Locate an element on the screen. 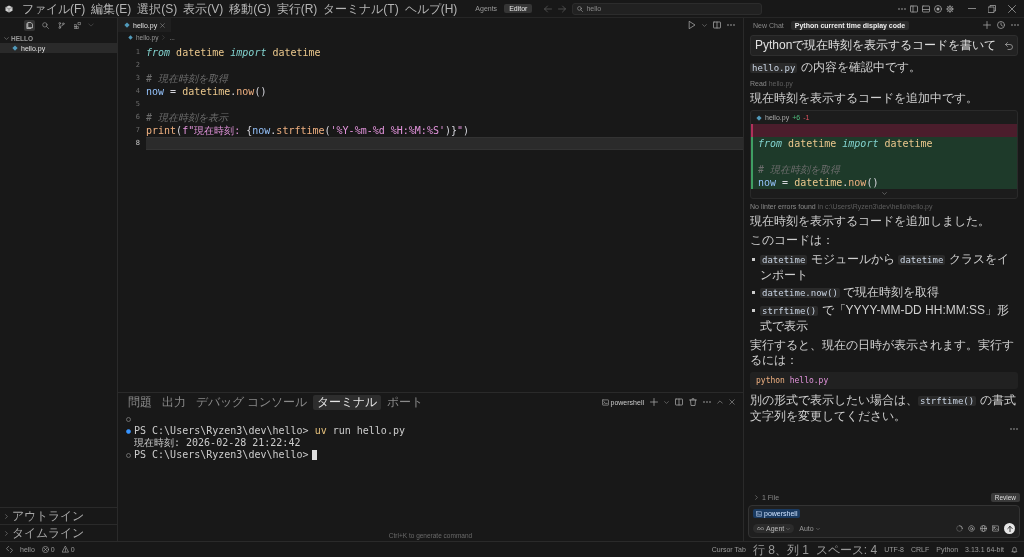 The width and height of the screenshot is (1024, 557). code-line: # 現在時刻を表示 is located at coordinates (188, 117).